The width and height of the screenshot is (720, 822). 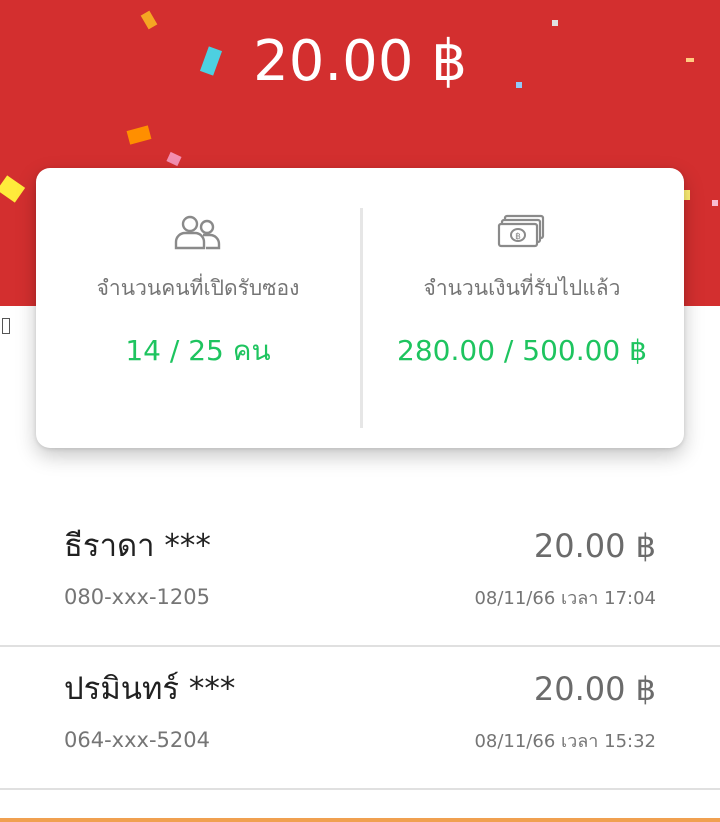 I want to click on received-amount-value: 280.00 / 500.00 ฿, so click(x=522, y=350).